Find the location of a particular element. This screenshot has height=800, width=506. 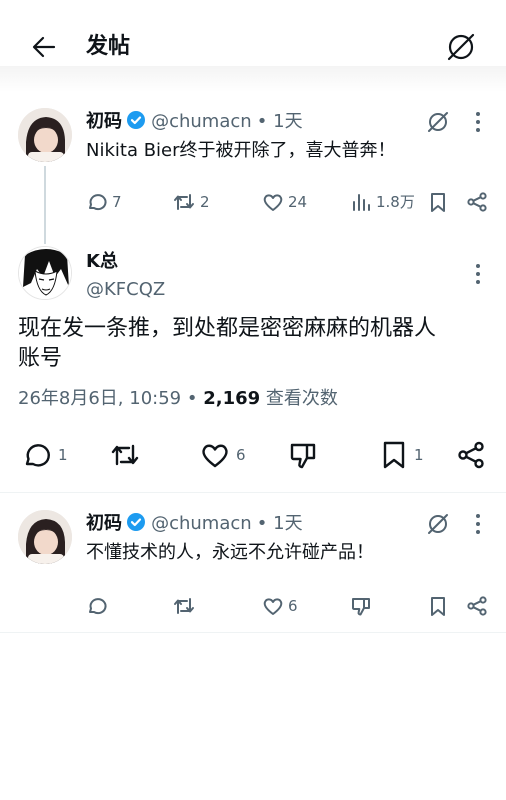

tweet-text-line: 账号 is located at coordinates (40, 358).